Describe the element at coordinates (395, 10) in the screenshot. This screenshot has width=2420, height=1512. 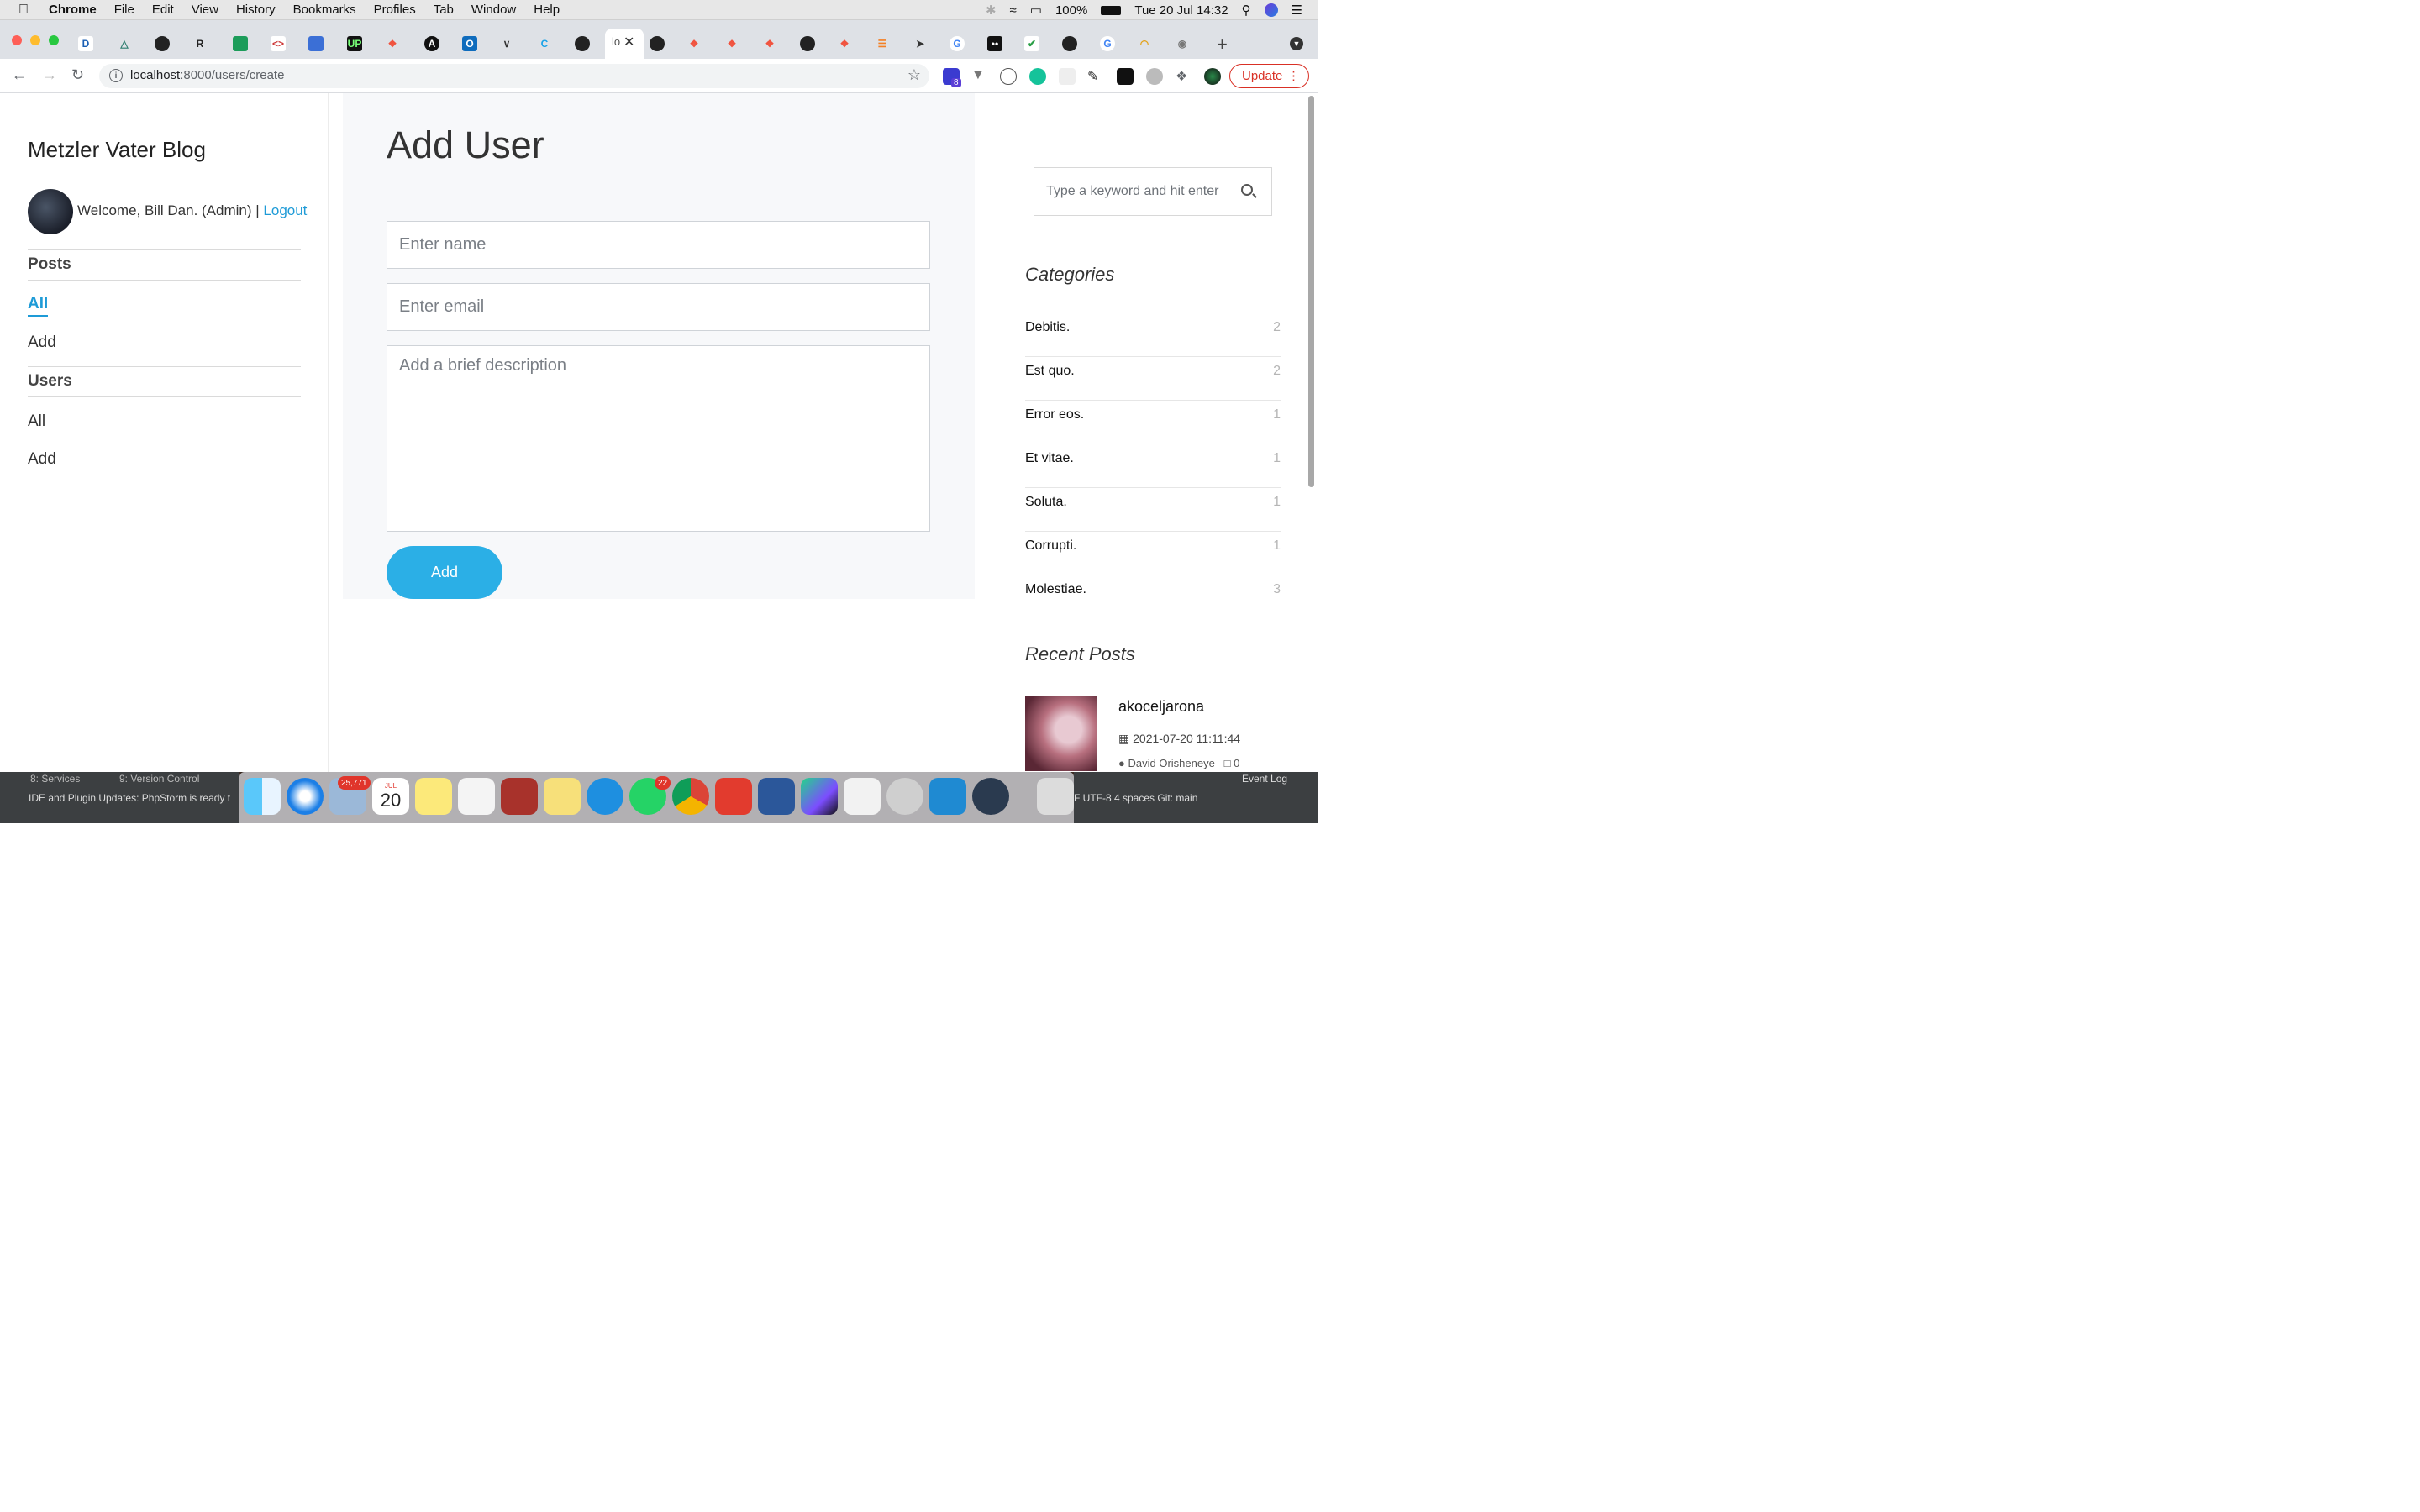
I see `menu-profiles: Profiles` at that location.